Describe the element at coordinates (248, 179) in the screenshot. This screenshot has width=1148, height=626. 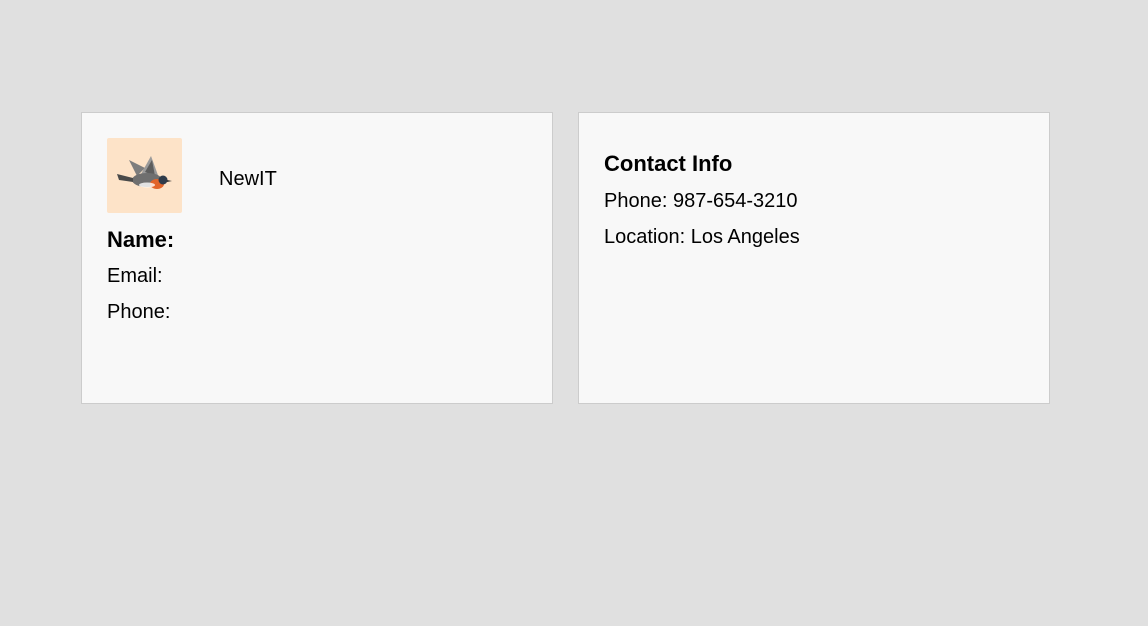
I see `company-name: NewIT` at that location.